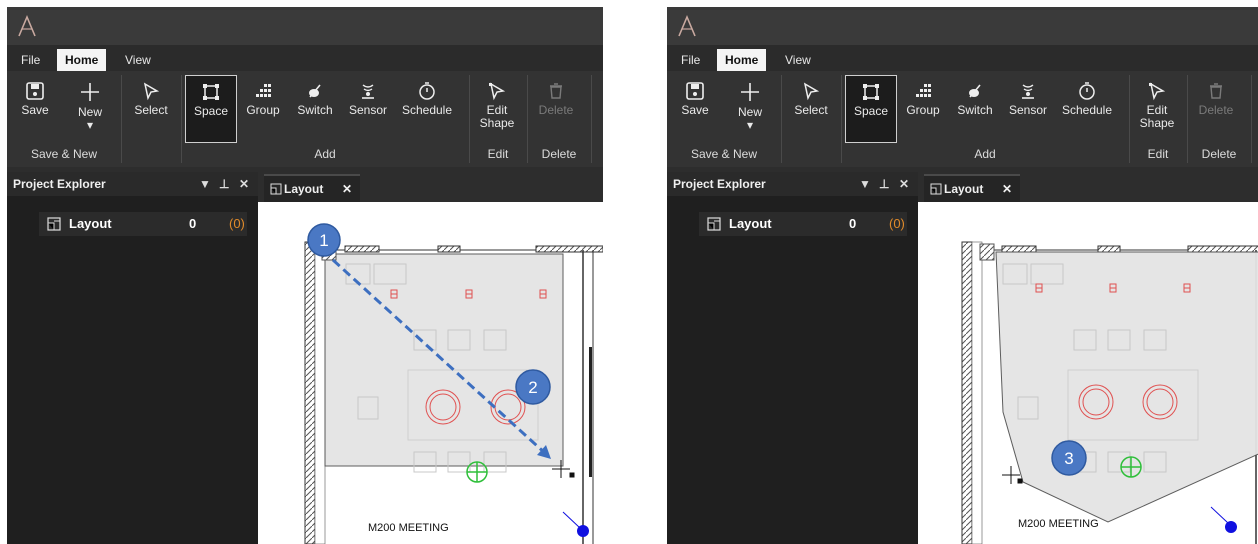 The height and width of the screenshot is (544, 1258). I want to click on corner-block, so click(987, 252).